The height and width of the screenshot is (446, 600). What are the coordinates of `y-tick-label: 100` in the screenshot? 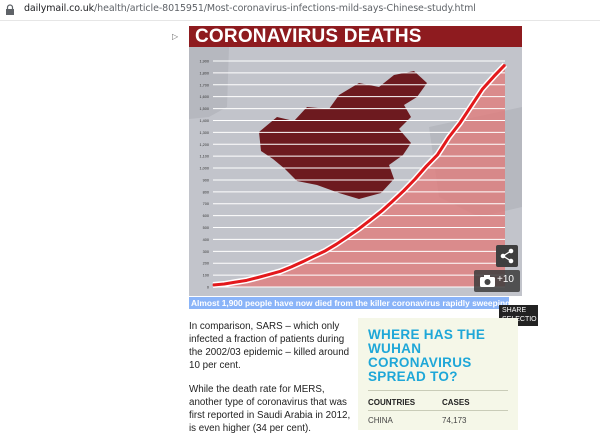 It's located at (206, 276).